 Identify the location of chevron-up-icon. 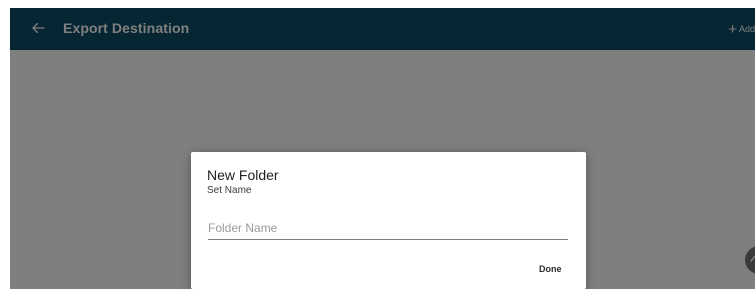
(751, 259).